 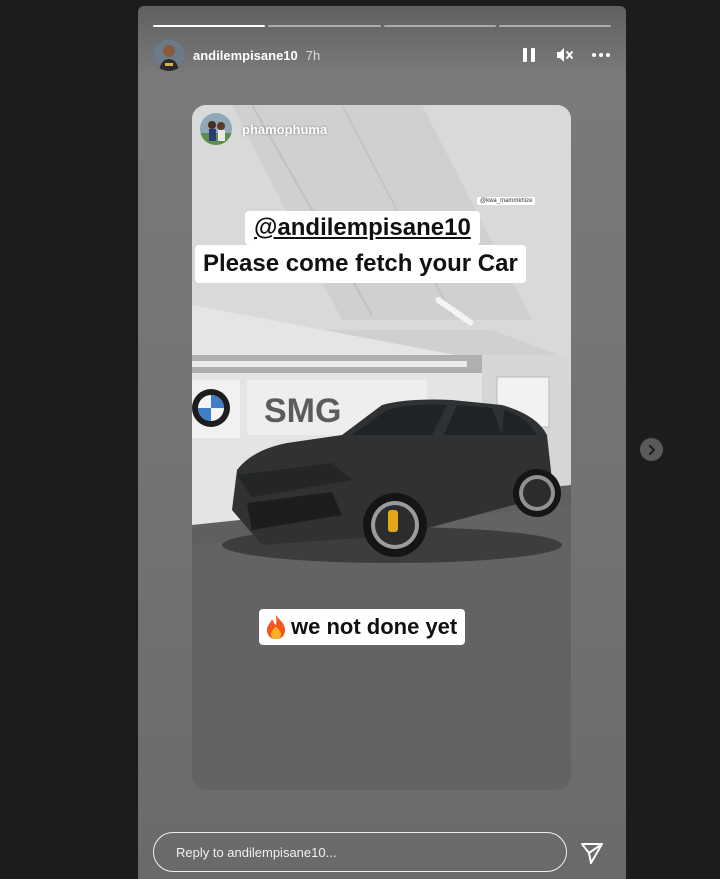 What do you see at coordinates (506, 201) in the screenshot?
I see `small-mention-tag: @kwa_mammkhize` at bounding box center [506, 201].